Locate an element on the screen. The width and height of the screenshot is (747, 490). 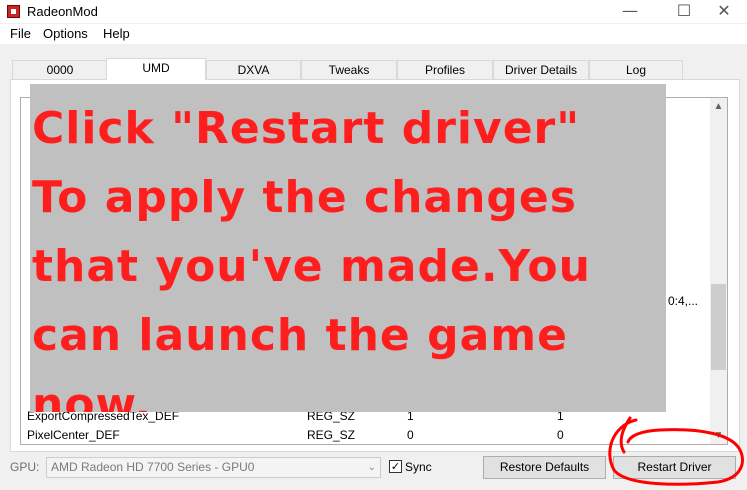
instruction-line: Click "Restart driver" is located at coordinates (306, 128).